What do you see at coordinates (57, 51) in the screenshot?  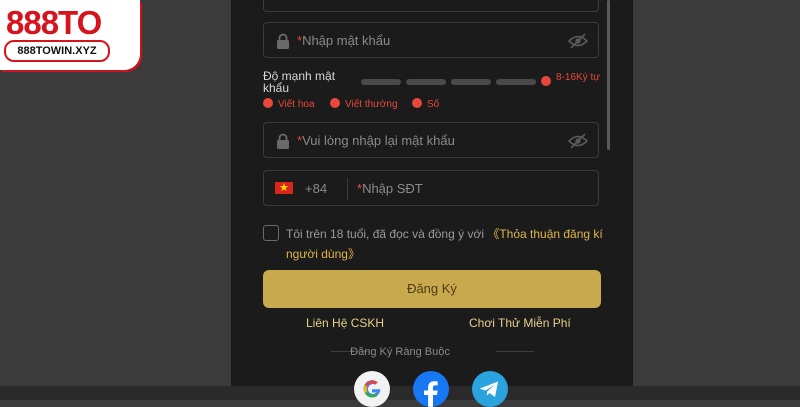 I see `logo-domain-text: 888TOWIN.XYZ` at bounding box center [57, 51].